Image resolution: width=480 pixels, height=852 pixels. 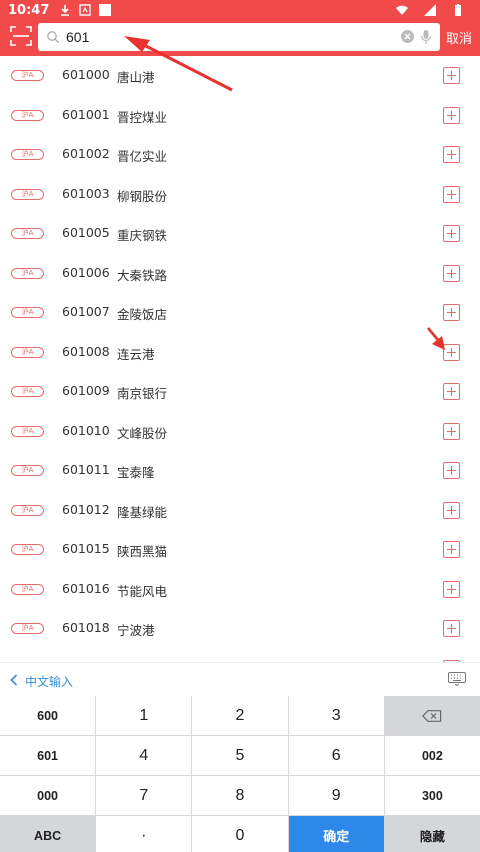 I want to click on key-5: 5, so click(x=240, y=755).